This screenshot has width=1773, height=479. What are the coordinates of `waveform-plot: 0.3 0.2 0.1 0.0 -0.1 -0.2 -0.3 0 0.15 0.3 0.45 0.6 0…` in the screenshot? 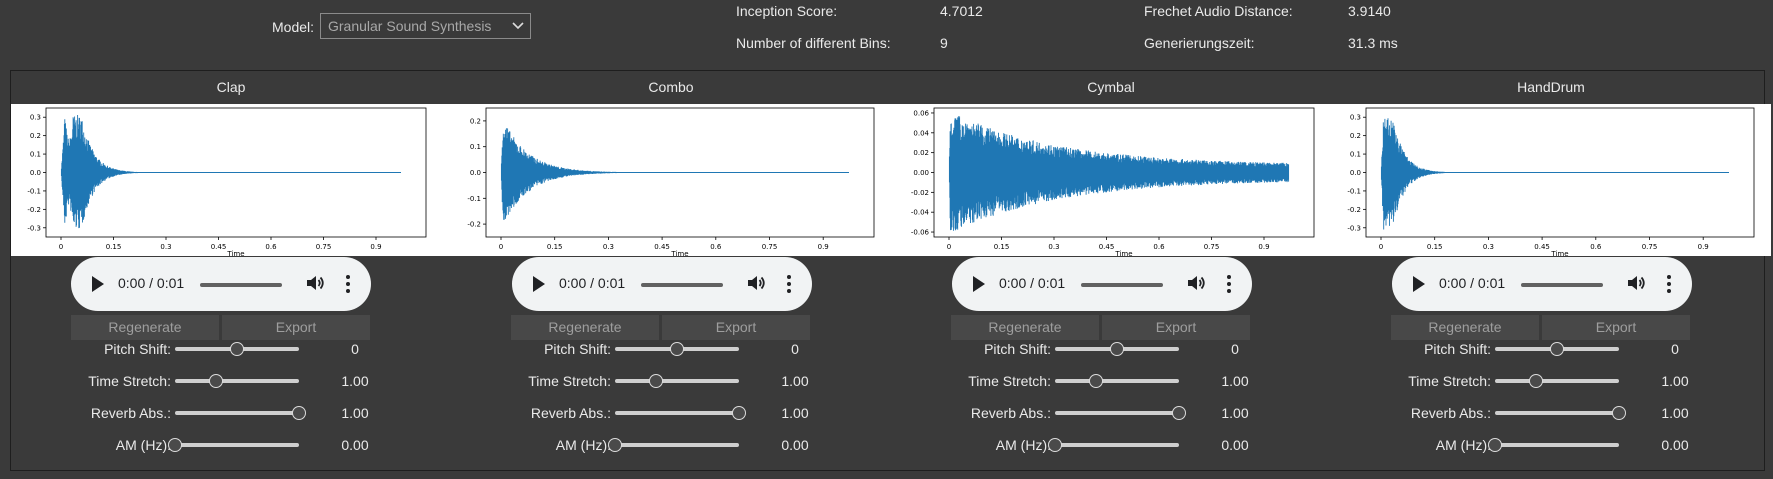 It's located at (231, 180).